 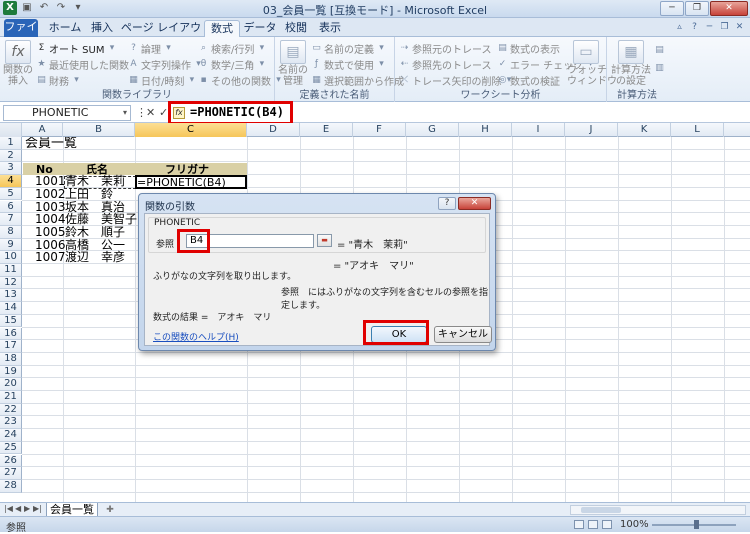 What do you see at coordinates (151, 48) in the screenshot?
I see `logical-button: ? 論理 ▾` at bounding box center [151, 48].